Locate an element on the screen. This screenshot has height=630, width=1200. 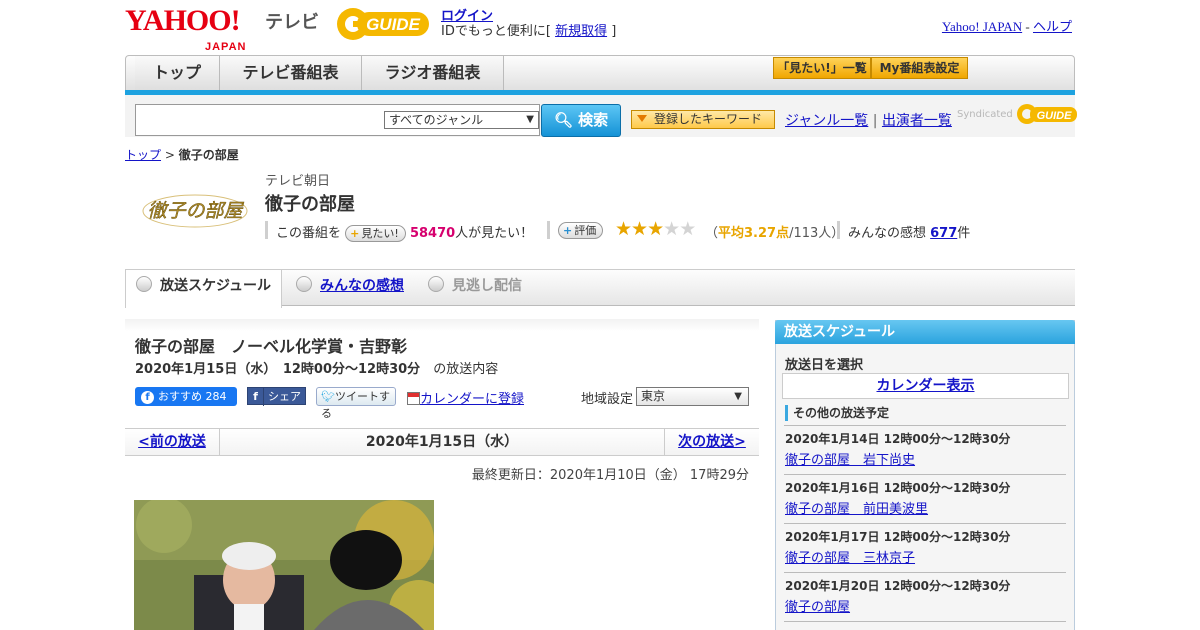
calendar-view-link: カレンダー表示 is located at coordinates (925, 386).